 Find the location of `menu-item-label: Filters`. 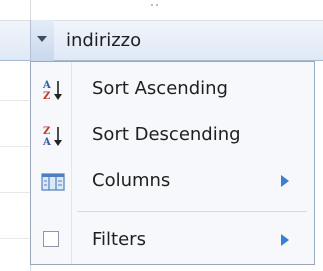

menu-item-label: Filters is located at coordinates (119, 239).